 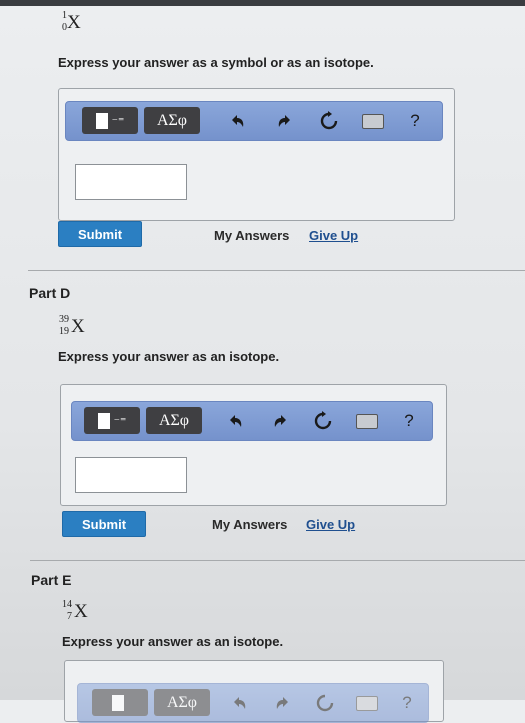 I want to click on mass-number: 39, so click(x=64, y=319).